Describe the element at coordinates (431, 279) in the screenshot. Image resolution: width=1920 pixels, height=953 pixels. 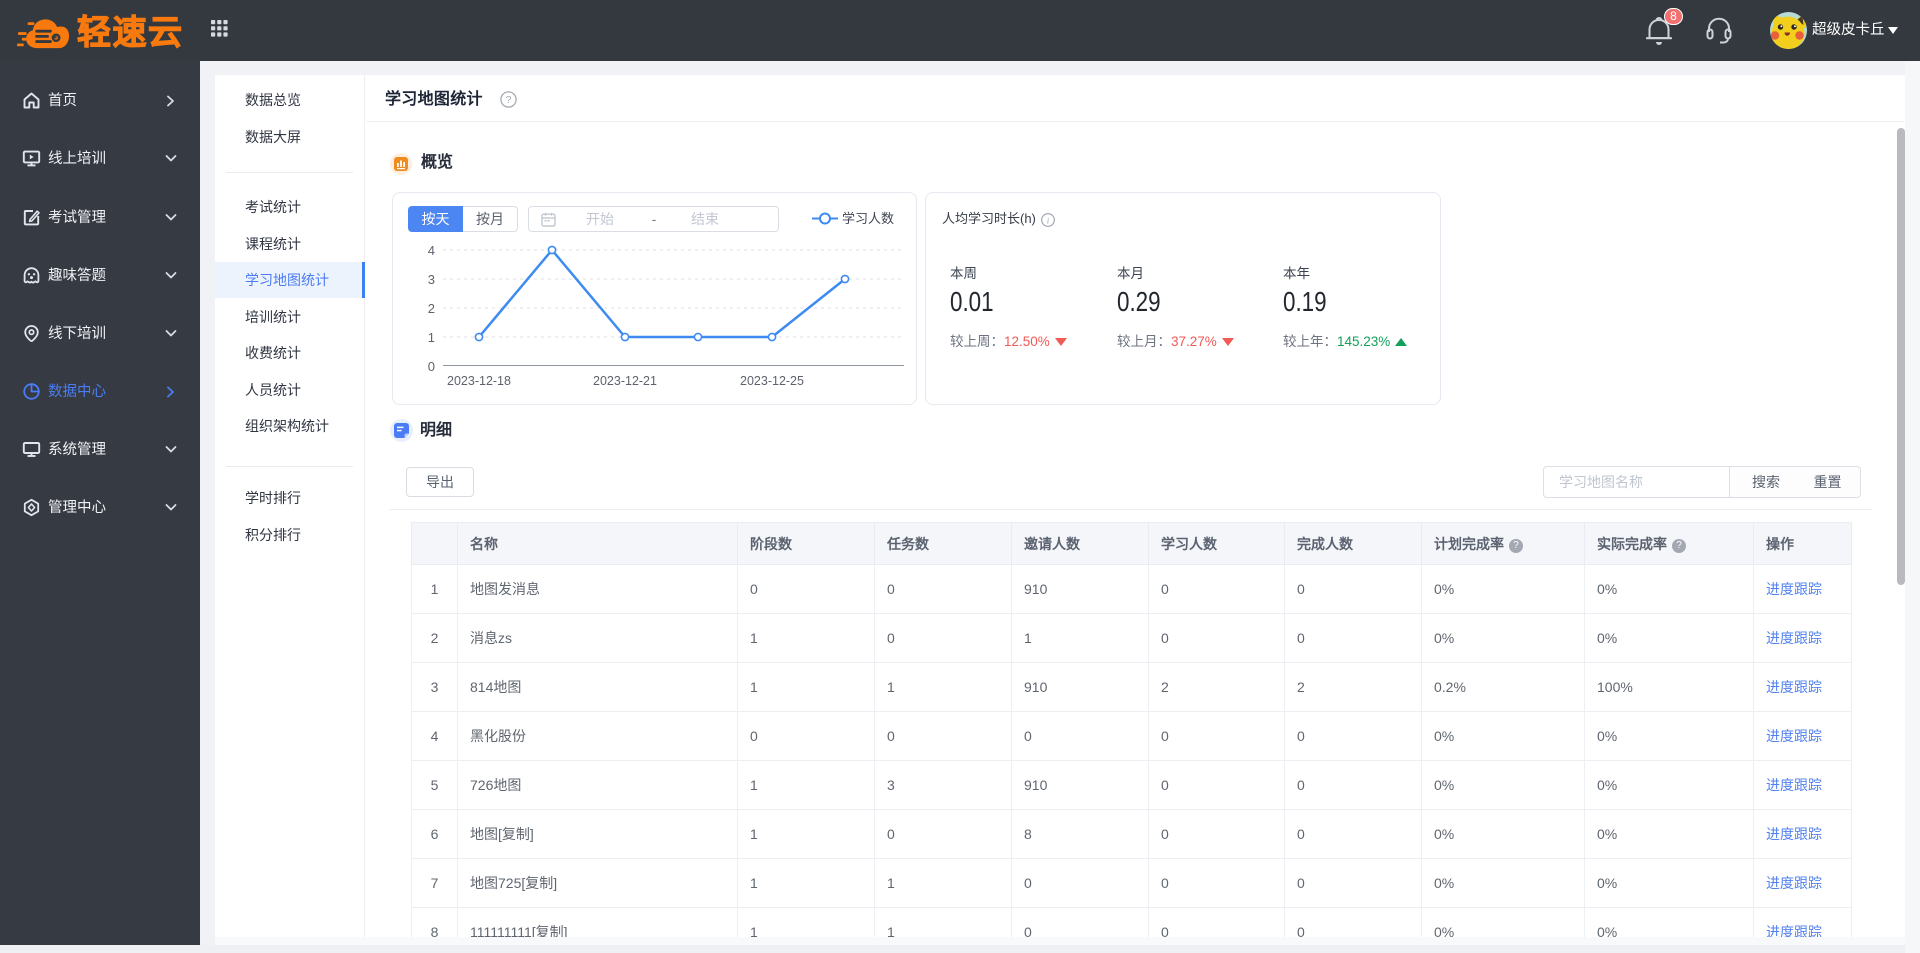
I see `svg-text: 3` at that location.